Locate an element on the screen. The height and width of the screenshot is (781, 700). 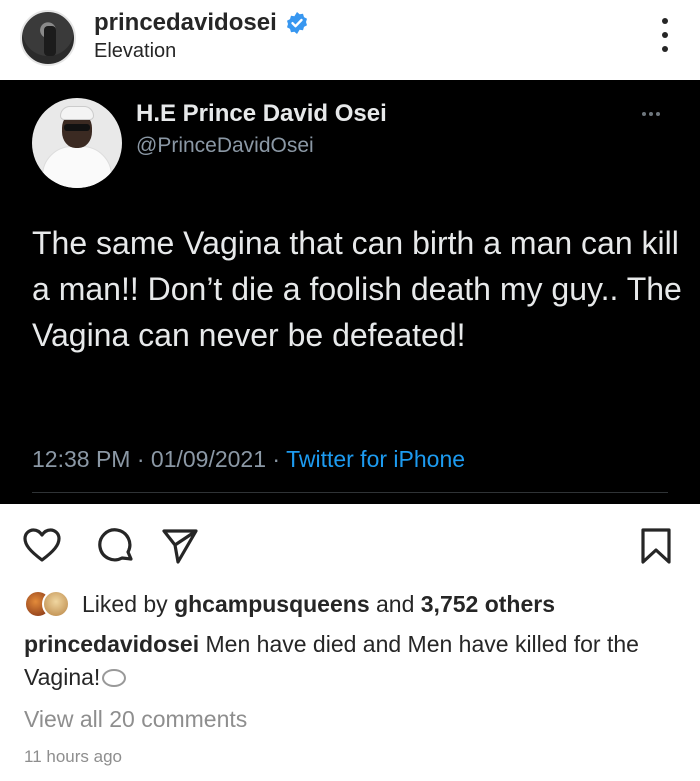
thought-bubble-icon is located at coordinates (114, 678).